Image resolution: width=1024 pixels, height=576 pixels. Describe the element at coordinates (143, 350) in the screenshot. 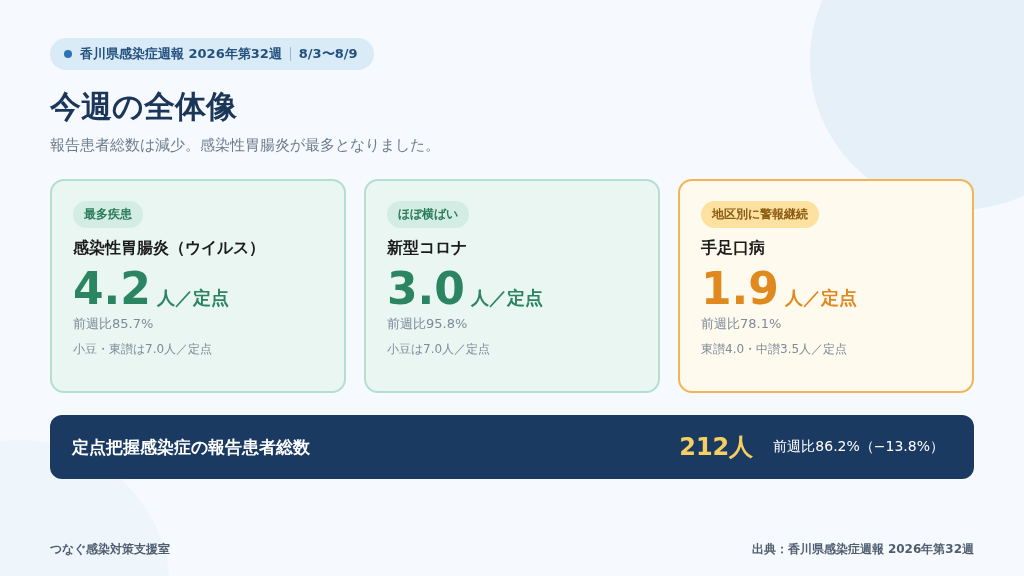

I see `region-note: 小豆・東讃は7.0人／定点` at that location.